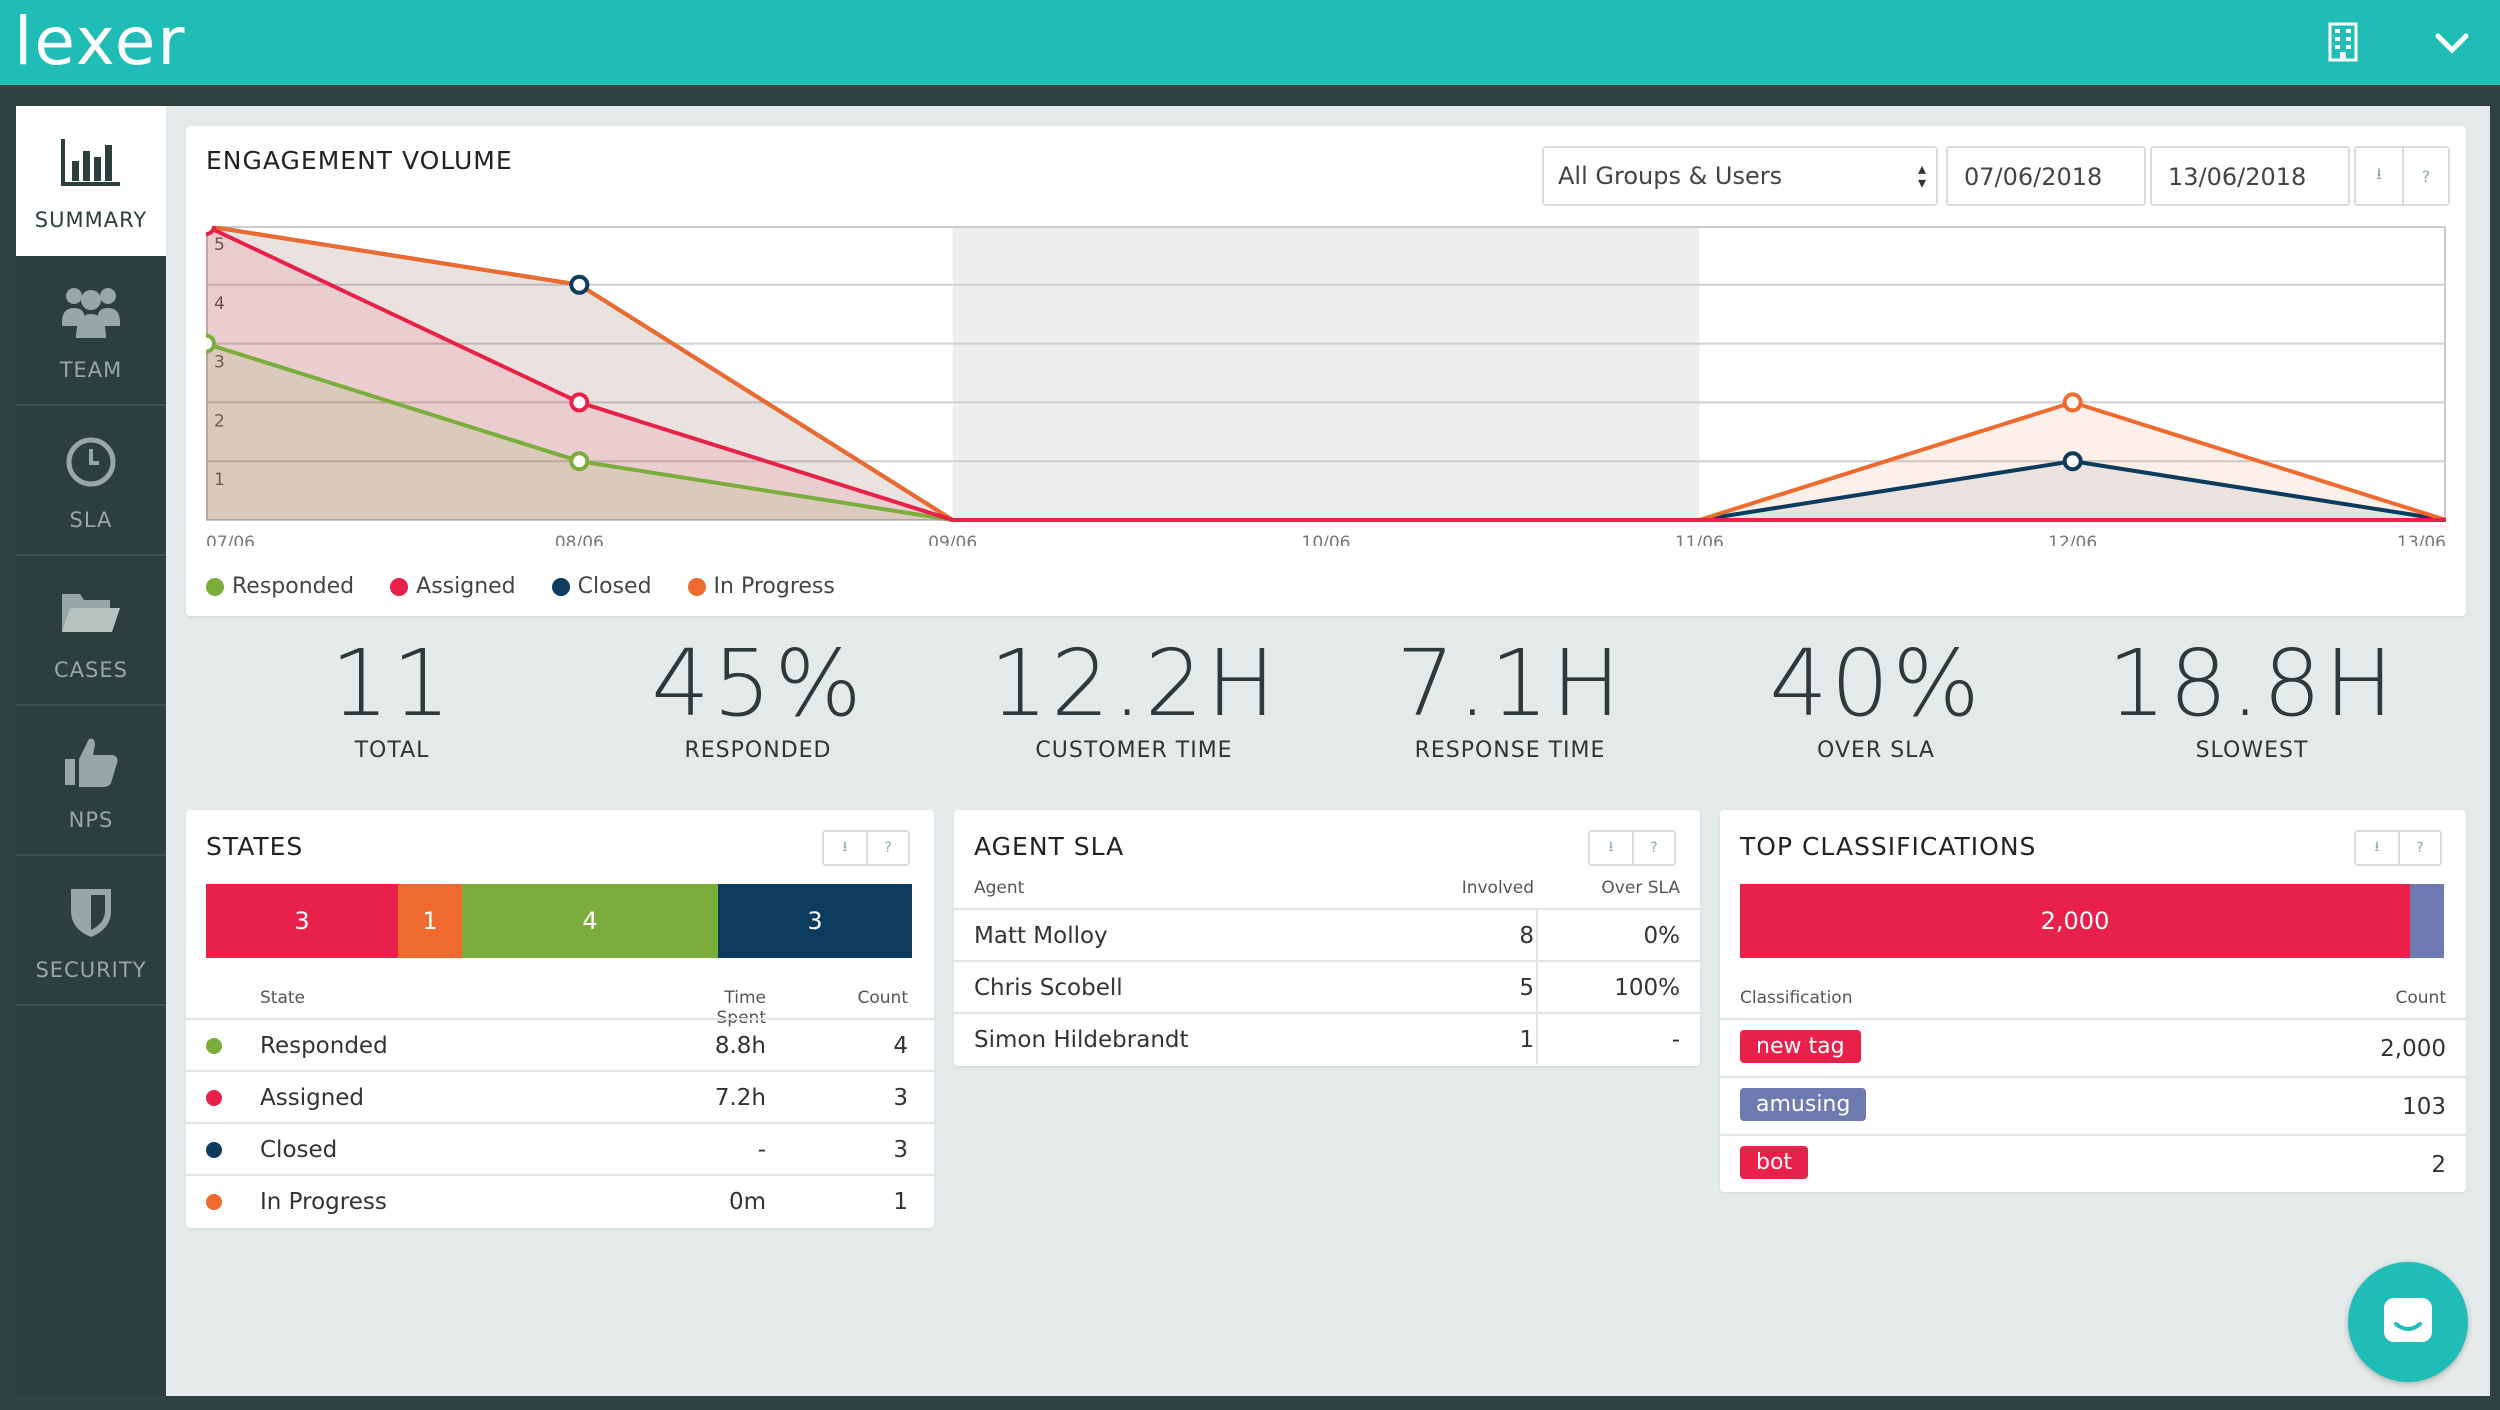 The image size is (2500, 1410). I want to click on sidebar-item-nps: NPS, so click(91, 781).